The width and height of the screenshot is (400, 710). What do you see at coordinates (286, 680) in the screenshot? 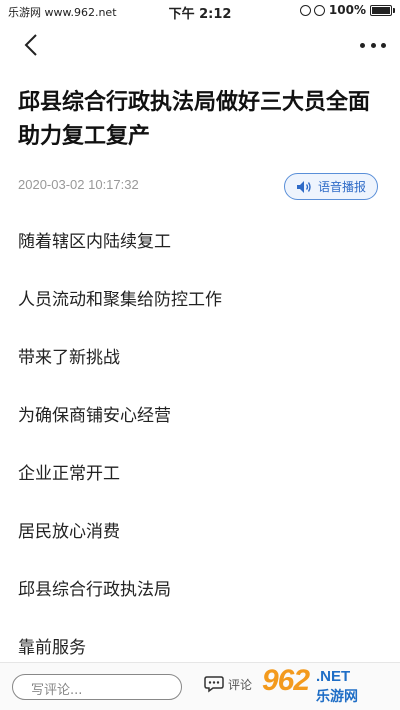
I see `watermark-brand: 962` at bounding box center [286, 680].